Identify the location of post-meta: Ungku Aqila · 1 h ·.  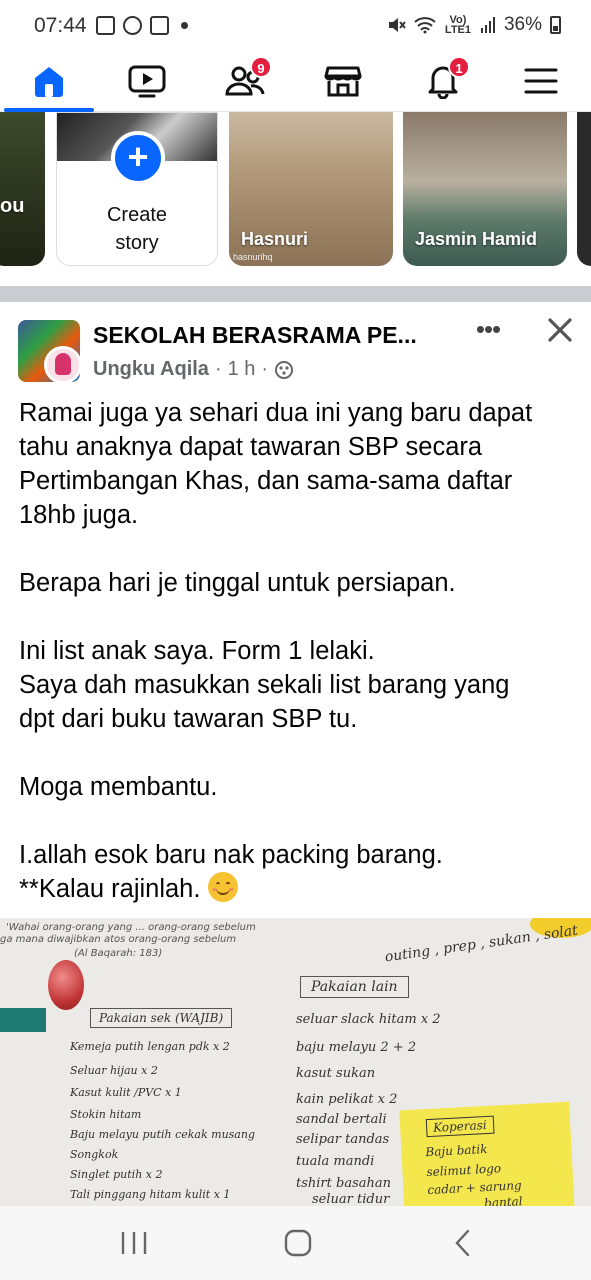
(193, 369).